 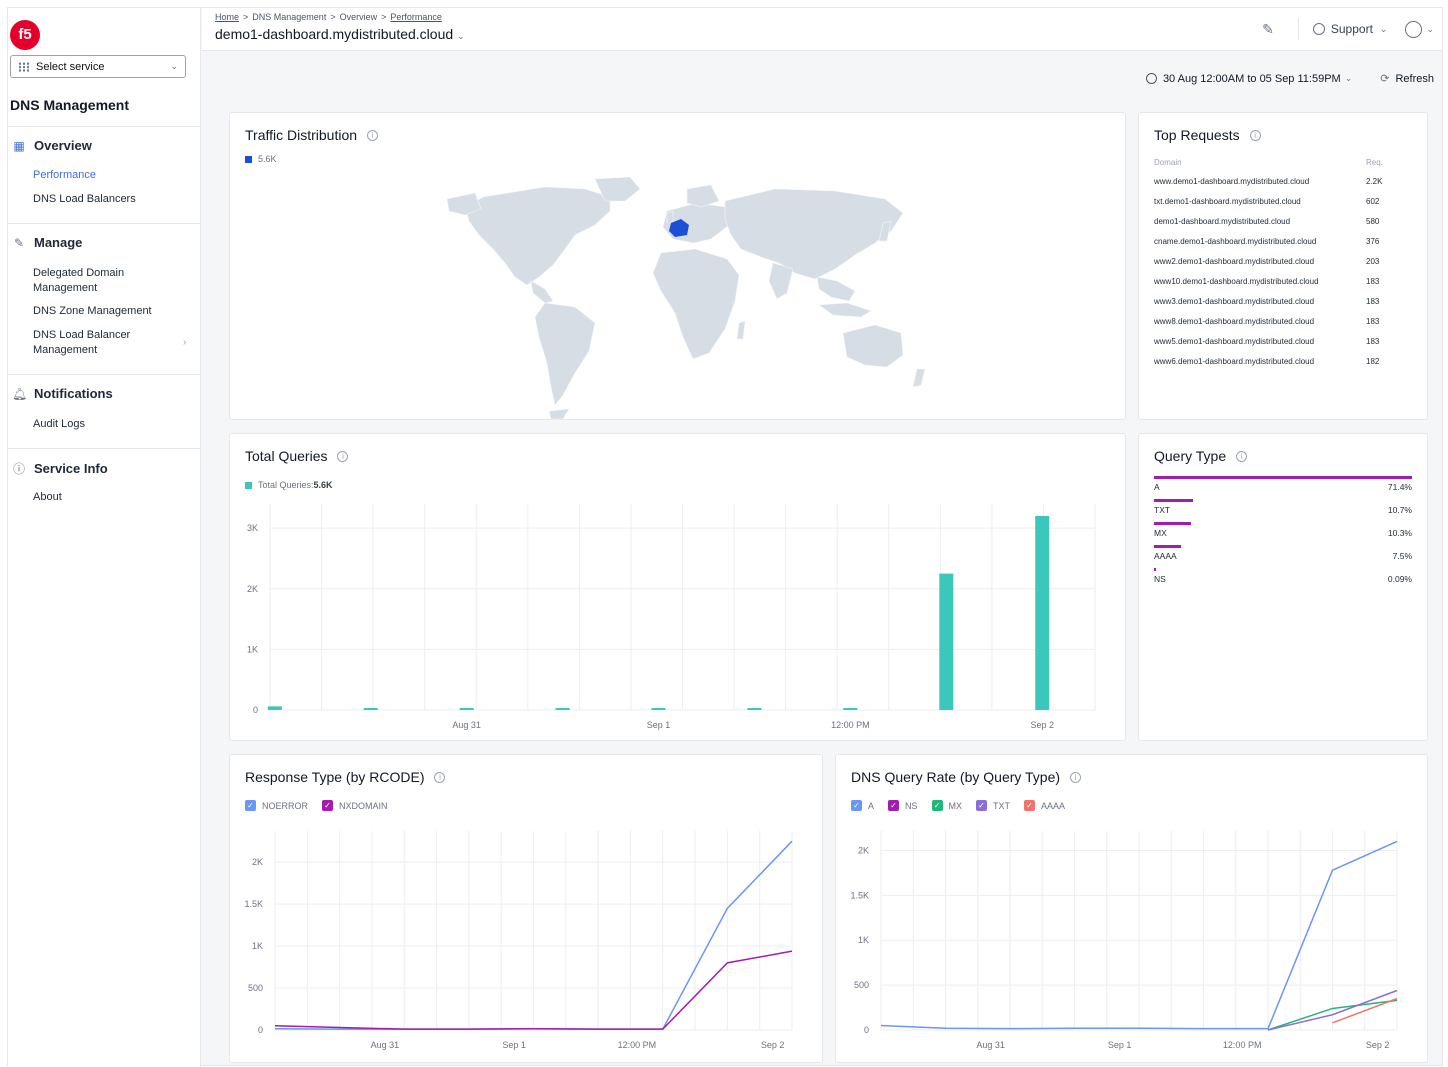 What do you see at coordinates (60, 468) in the screenshot?
I see `sidebar-section-service-info: ⓘ Service Info` at bounding box center [60, 468].